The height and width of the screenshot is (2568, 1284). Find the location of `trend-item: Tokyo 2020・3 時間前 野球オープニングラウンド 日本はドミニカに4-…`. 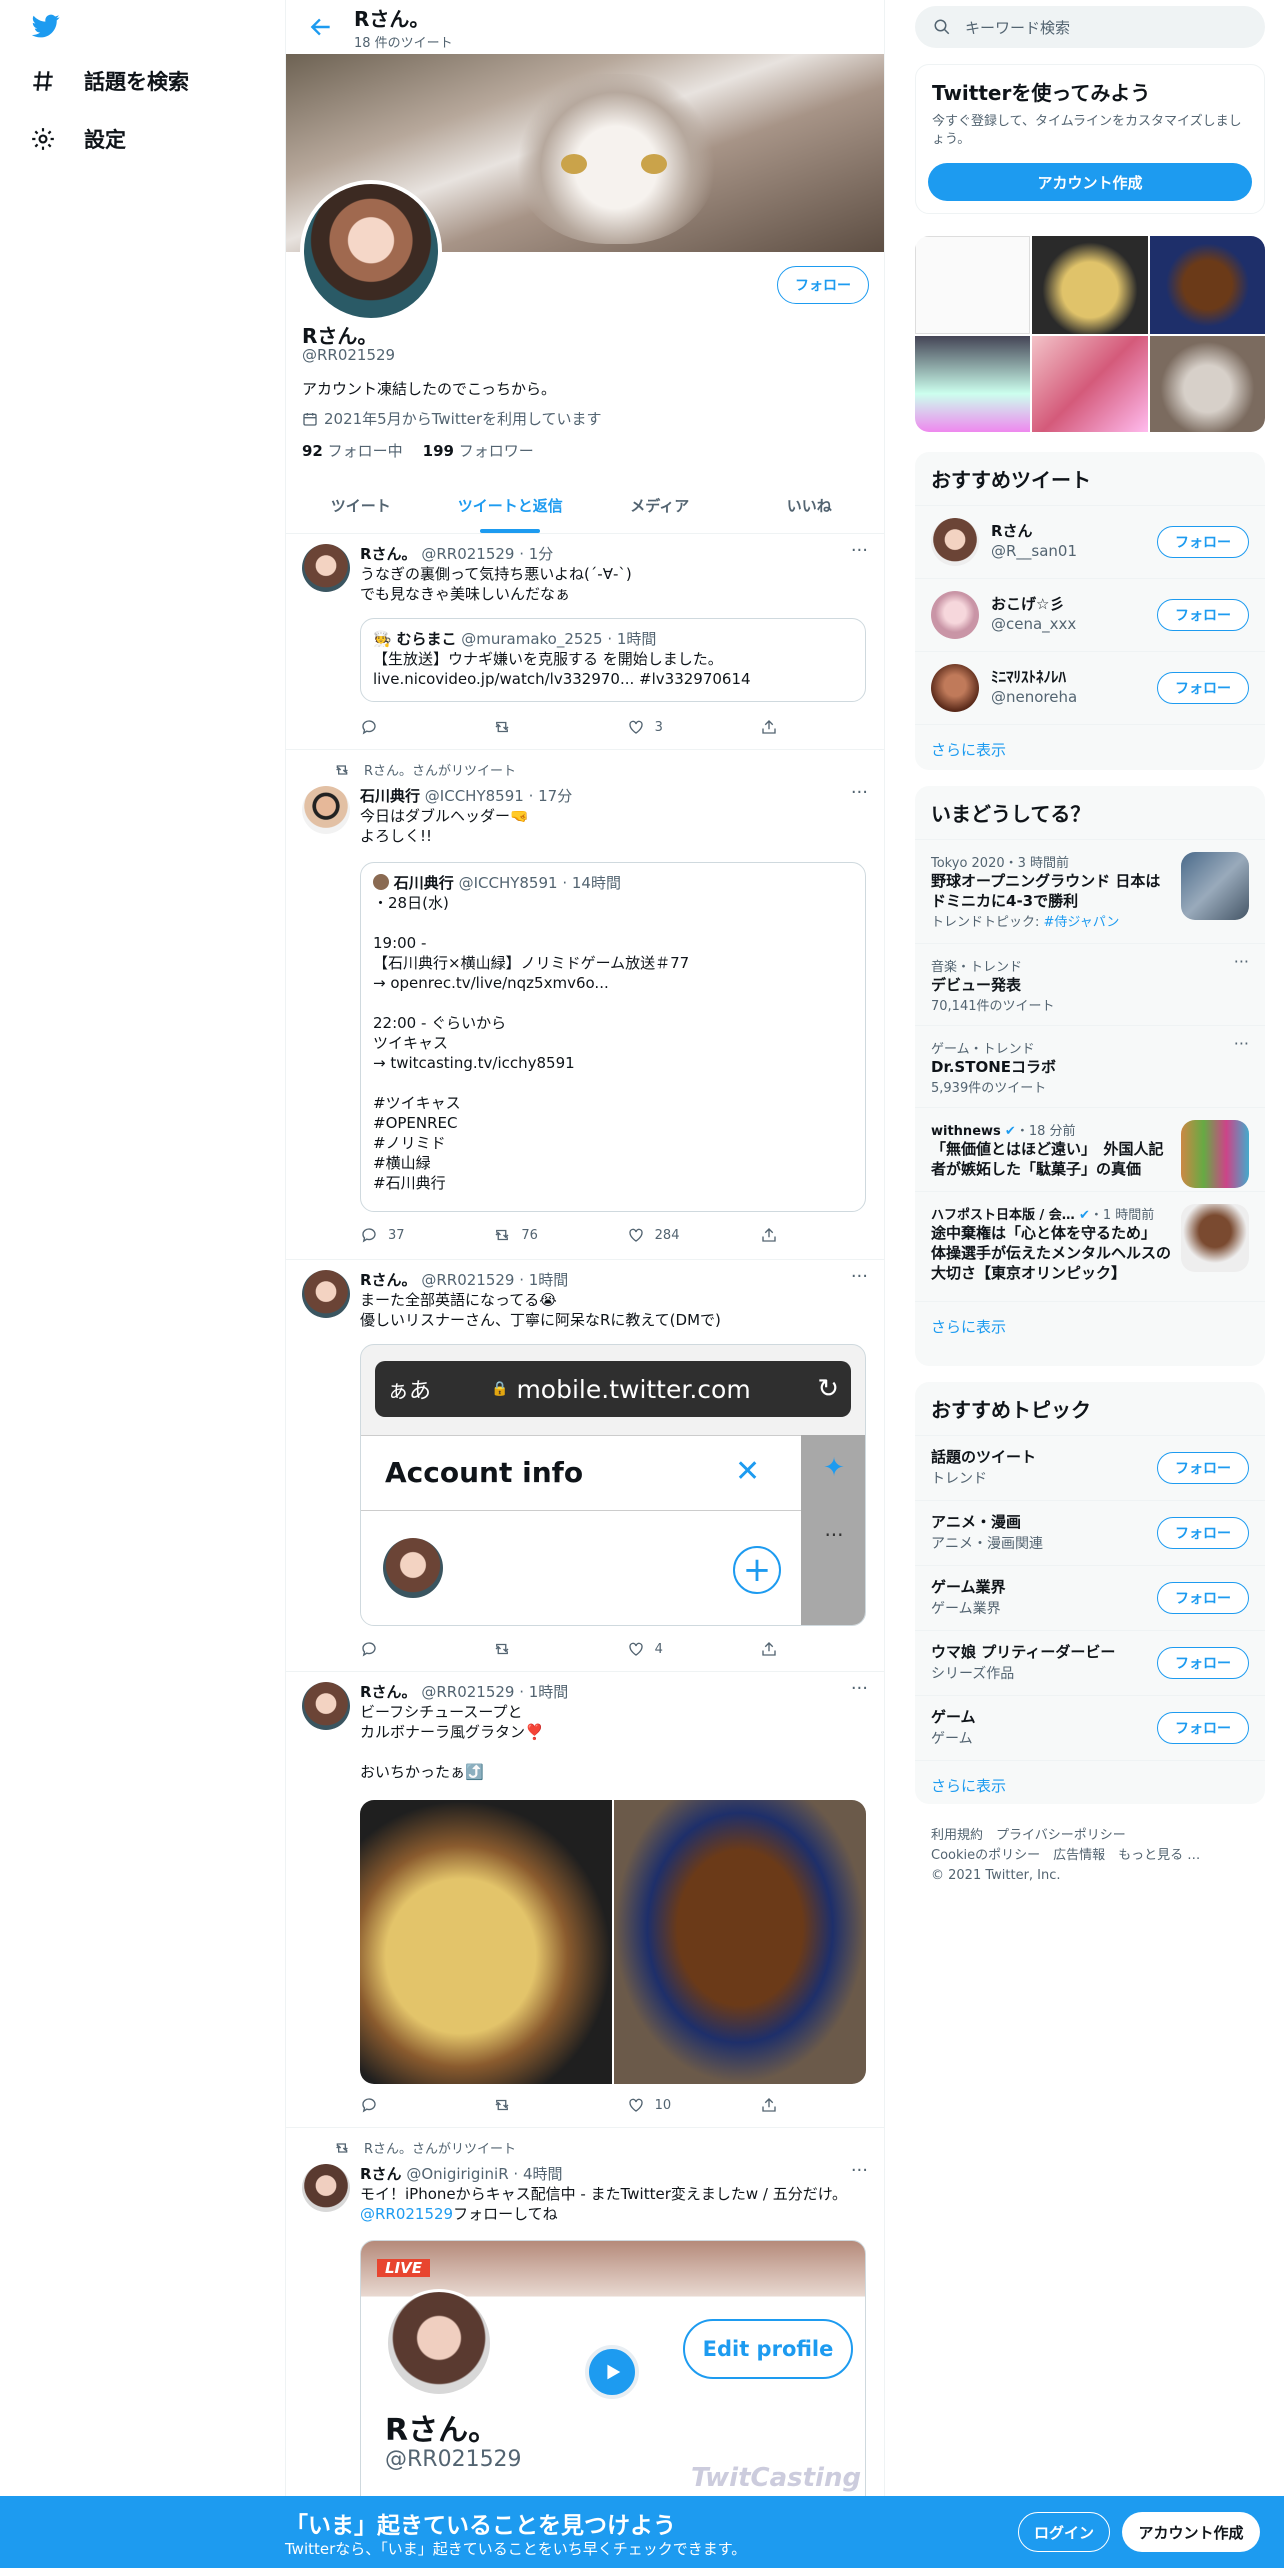

trend-item: Tokyo 2020・3 時間前 野球オープニングラウンド 日本はドミニカに4-… is located at coordinates (1090, 891).